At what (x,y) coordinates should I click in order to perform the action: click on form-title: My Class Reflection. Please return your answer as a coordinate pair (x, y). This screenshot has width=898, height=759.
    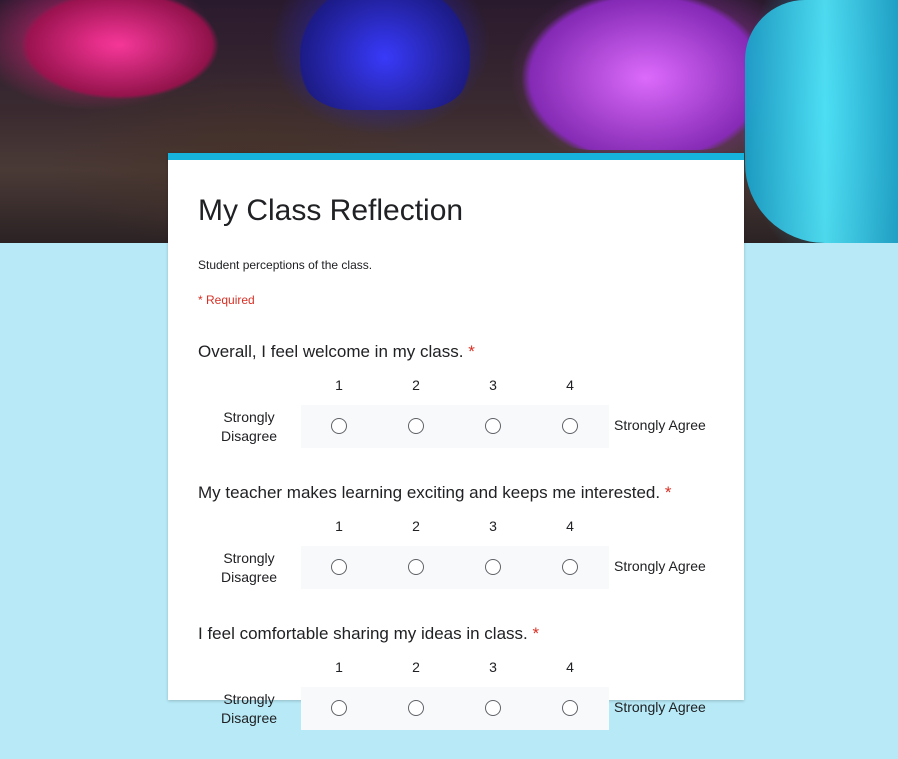
    Looking at the image, I should click on (331, 210).